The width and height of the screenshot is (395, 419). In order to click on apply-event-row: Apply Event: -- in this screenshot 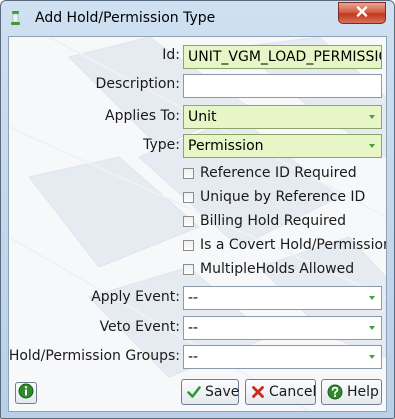, I will do `click(197, 298)`.